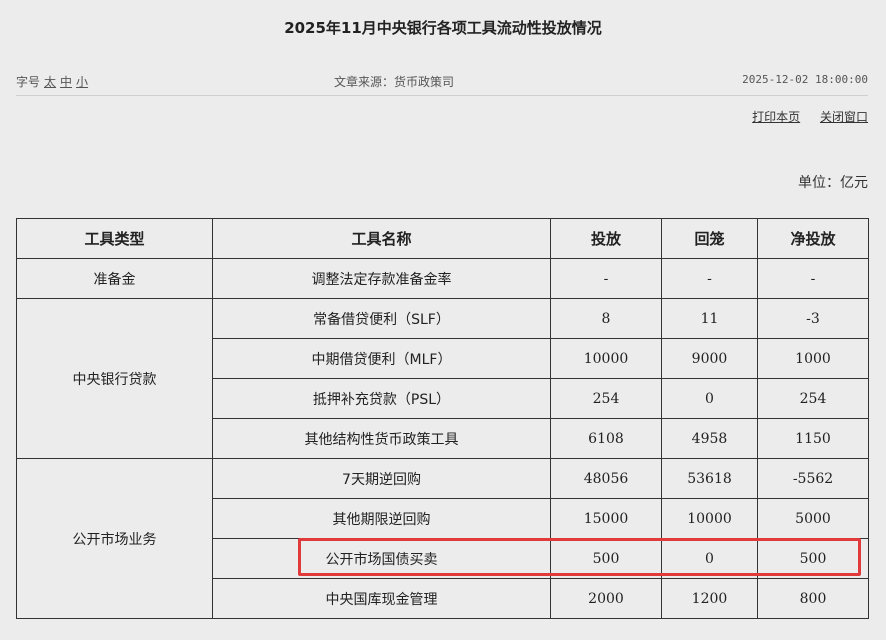 This screenshot has width=886, height=640. What do you see at coordinates (813, 318) in the screenshot?
I see `net-cell: -3` at bounding box center [813, 318].